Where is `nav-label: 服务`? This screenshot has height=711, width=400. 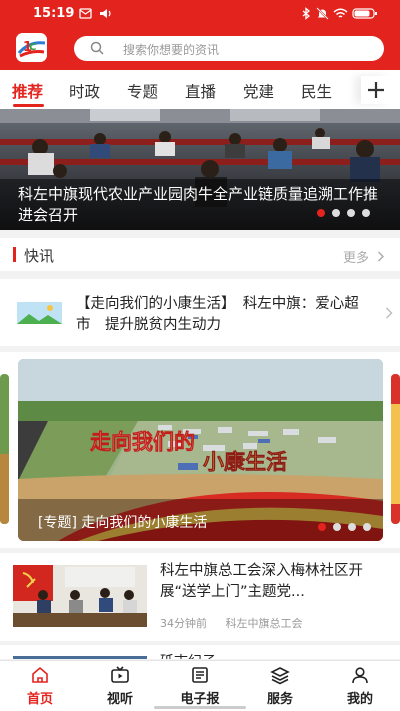
nav-label: 服务 is located at coordinates (279, 699).